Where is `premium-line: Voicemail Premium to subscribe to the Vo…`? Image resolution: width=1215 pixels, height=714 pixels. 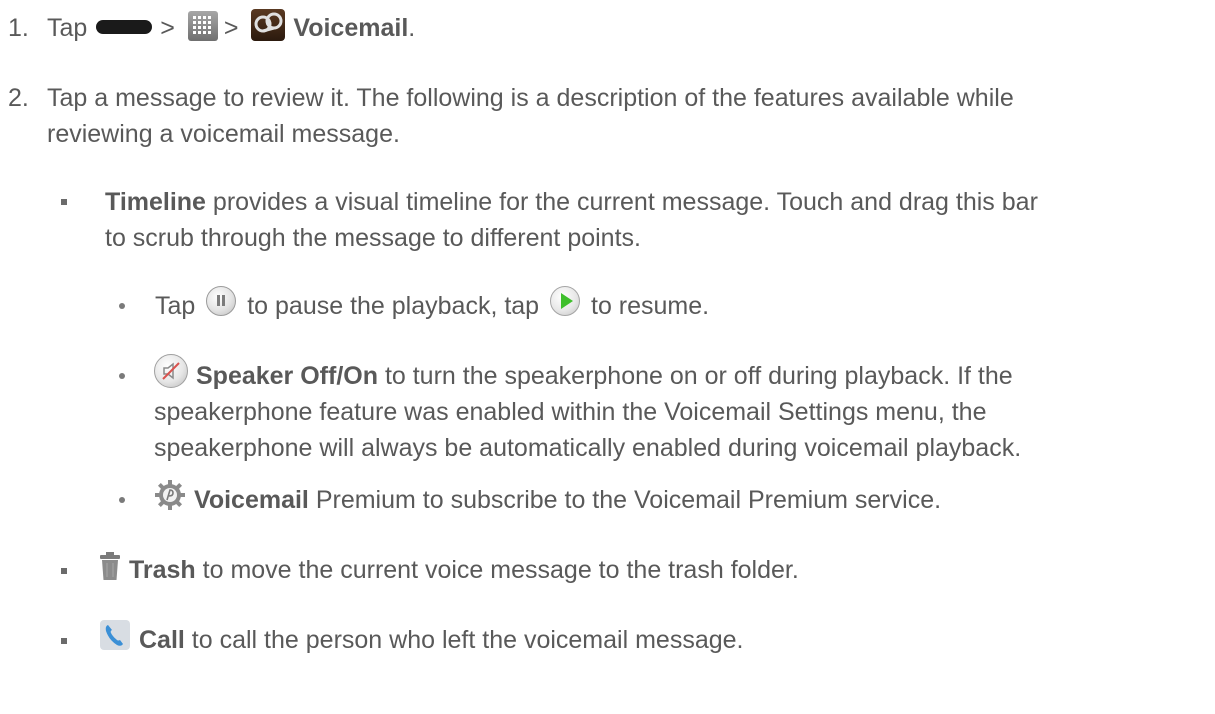
premium-line: Voicemail Premium to subscribe to the Vo… is located at coordinates (548, 498).